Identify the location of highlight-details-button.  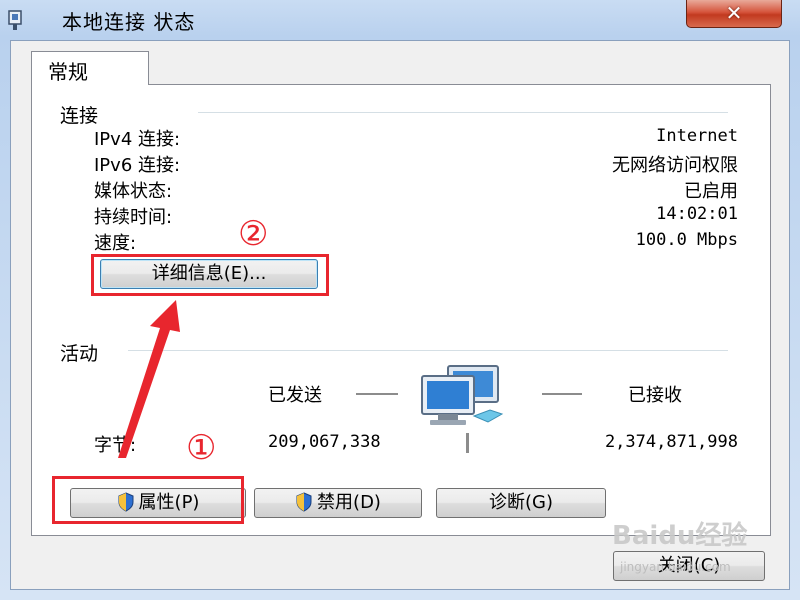
(210, 275).